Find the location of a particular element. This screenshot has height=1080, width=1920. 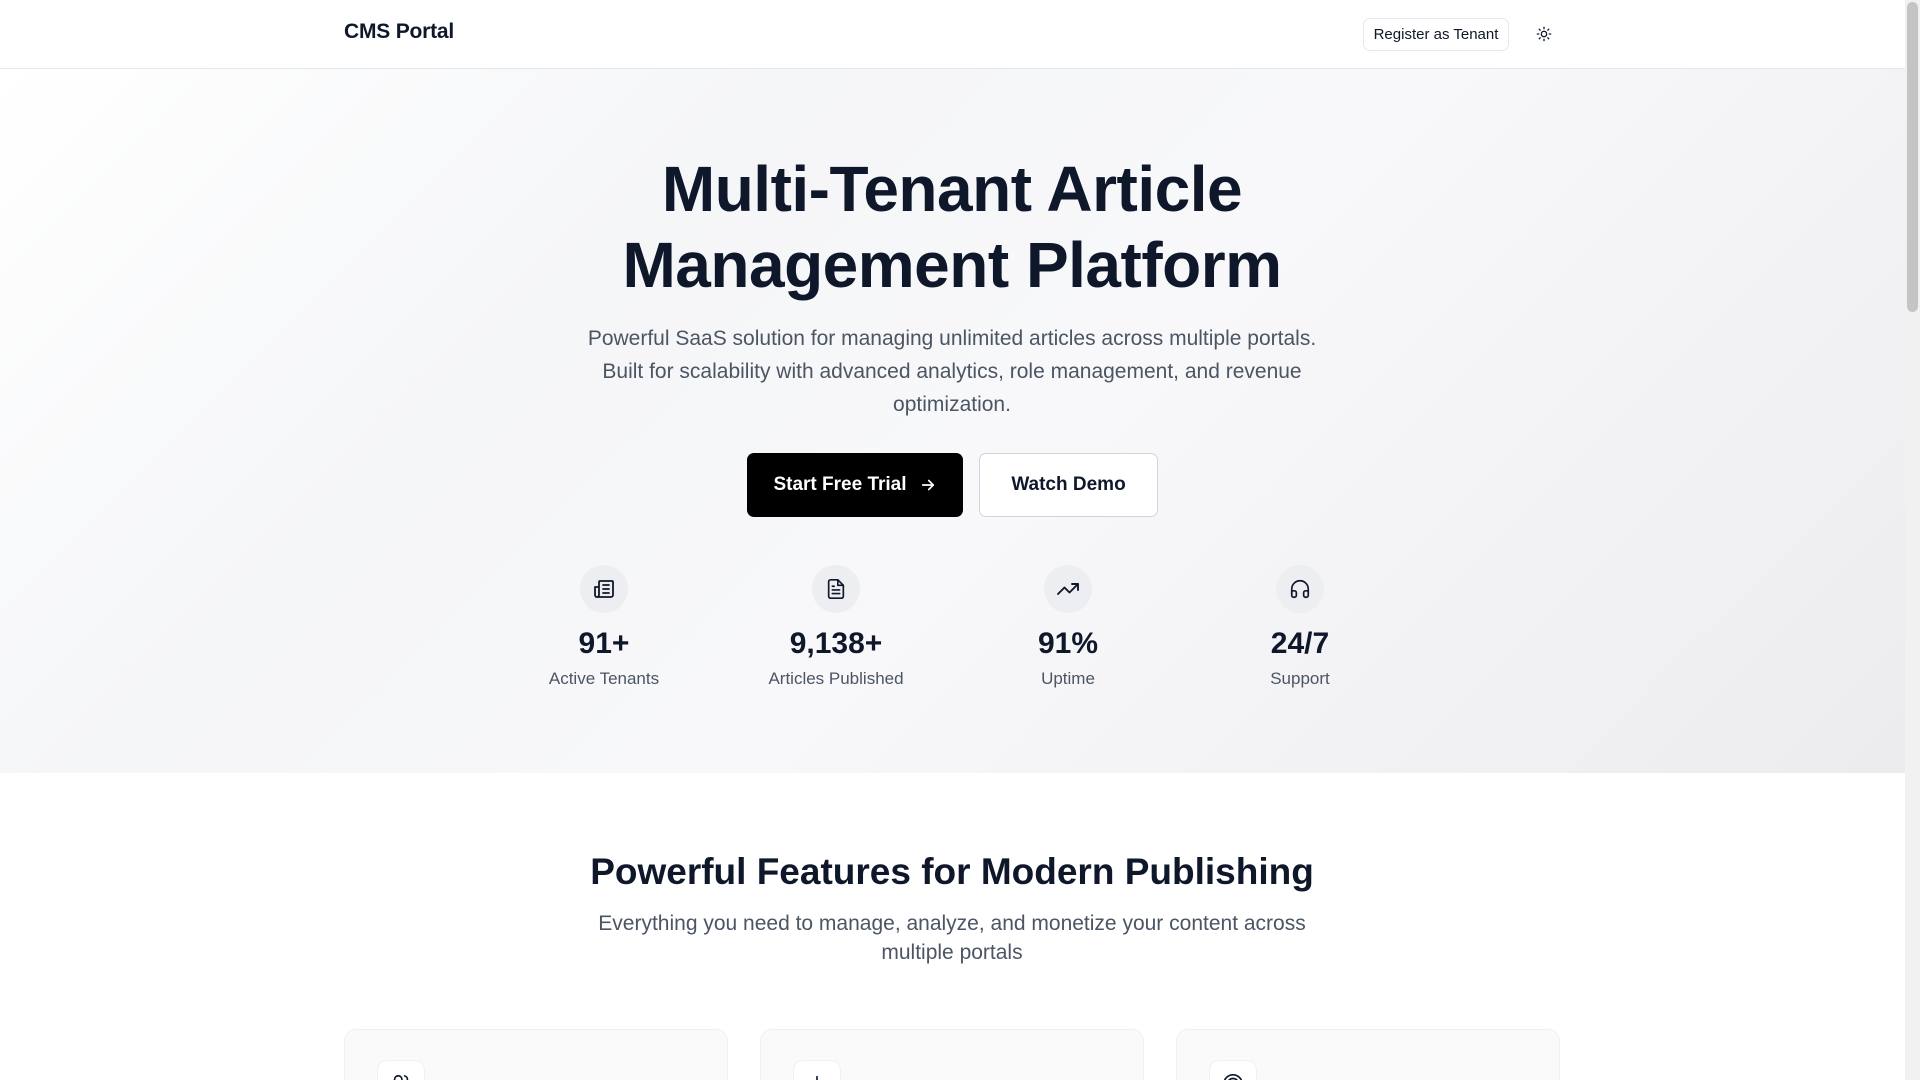

theme-toggle-button is located at coordinates (1544, 34).